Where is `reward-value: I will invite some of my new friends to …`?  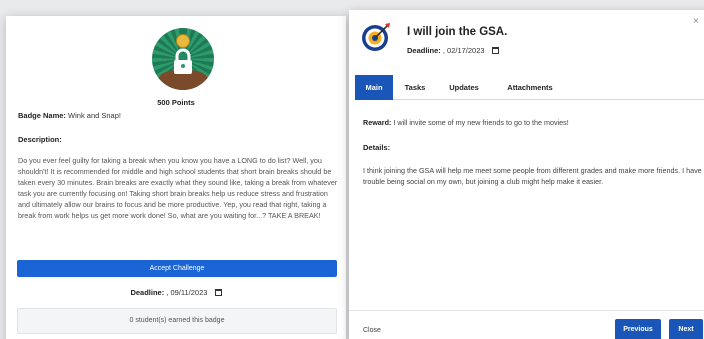 reward-value: I will invite some of my new friends to … is located at coordinates (481, 122).